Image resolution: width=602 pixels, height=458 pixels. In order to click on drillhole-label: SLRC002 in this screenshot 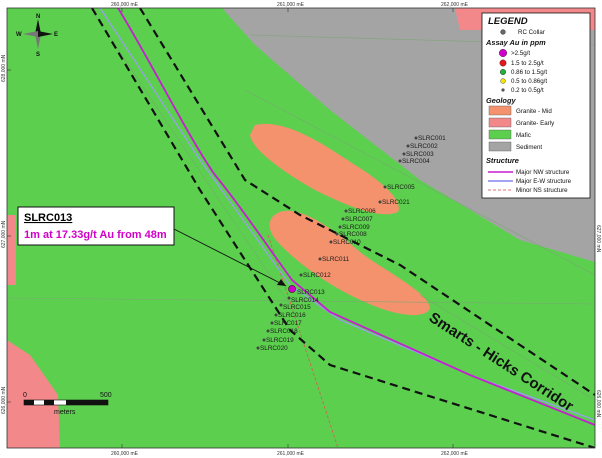, I will do `click(424, 146)`.